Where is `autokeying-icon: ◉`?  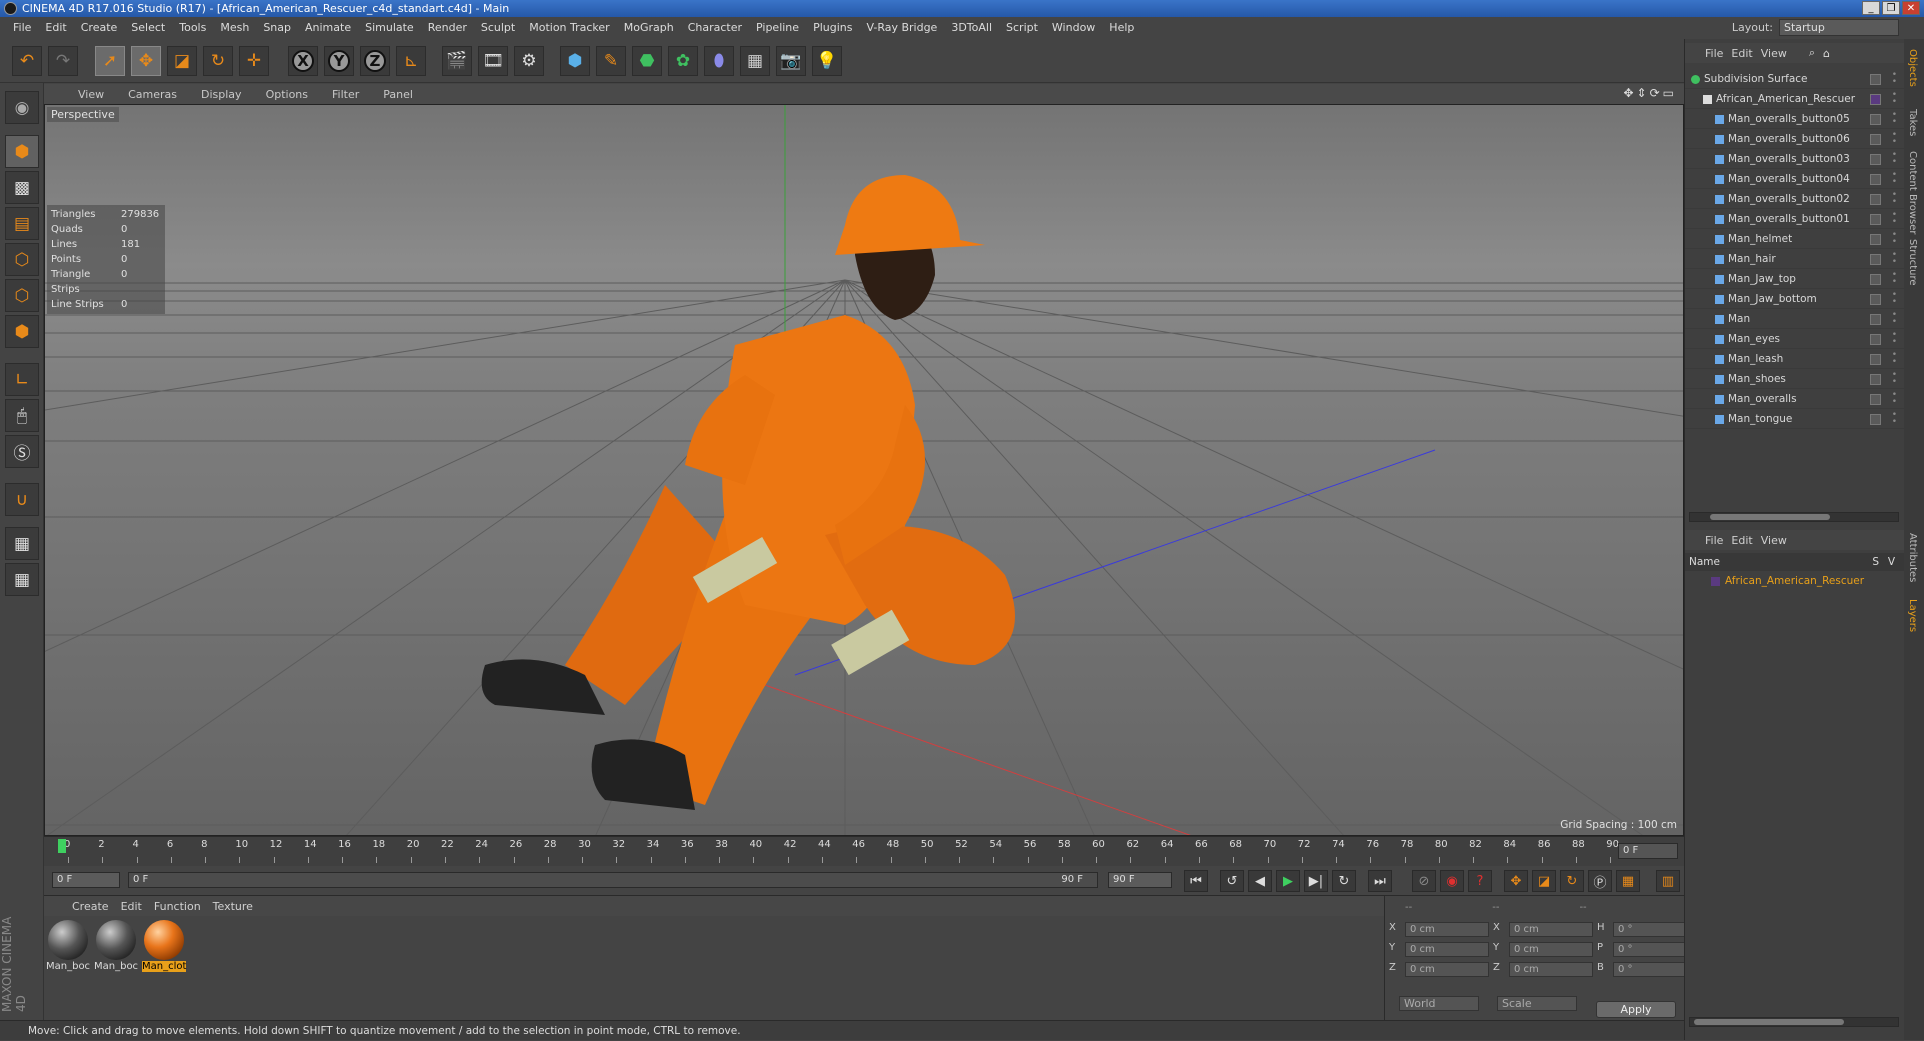
autokeying-icon: ◉ is located at coordinates (1452, 881).